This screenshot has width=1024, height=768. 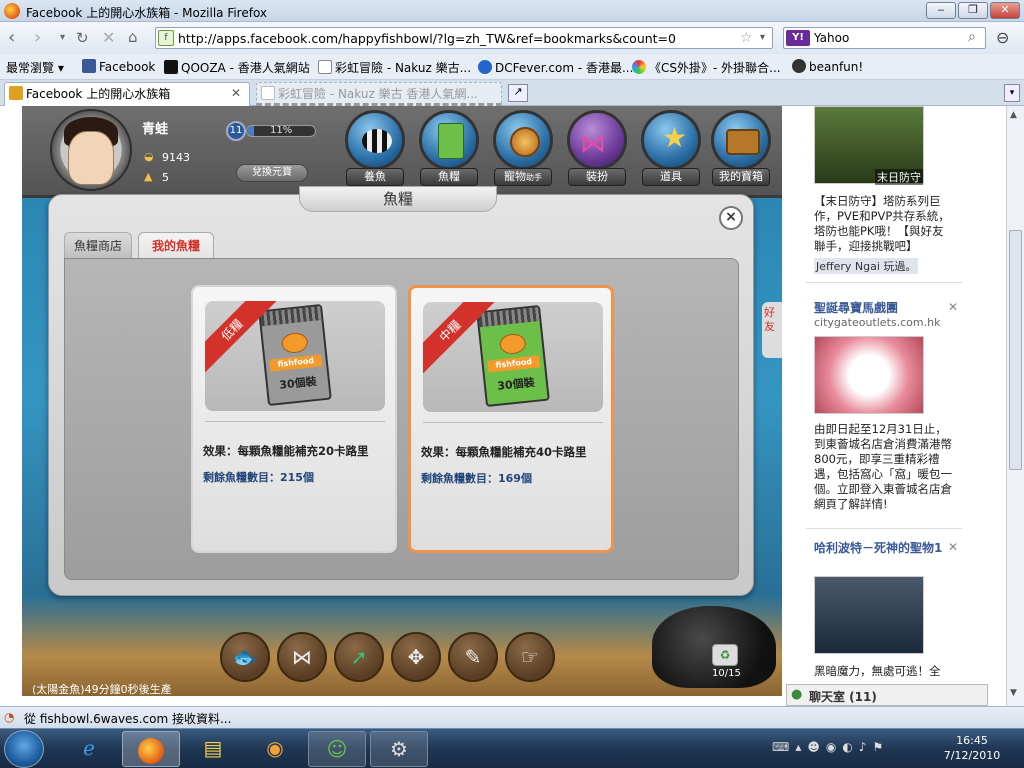 What do you see at coordinates (171, 67) in the screenshot?
I see `qooza-icon` at bounding box center [171, 67].